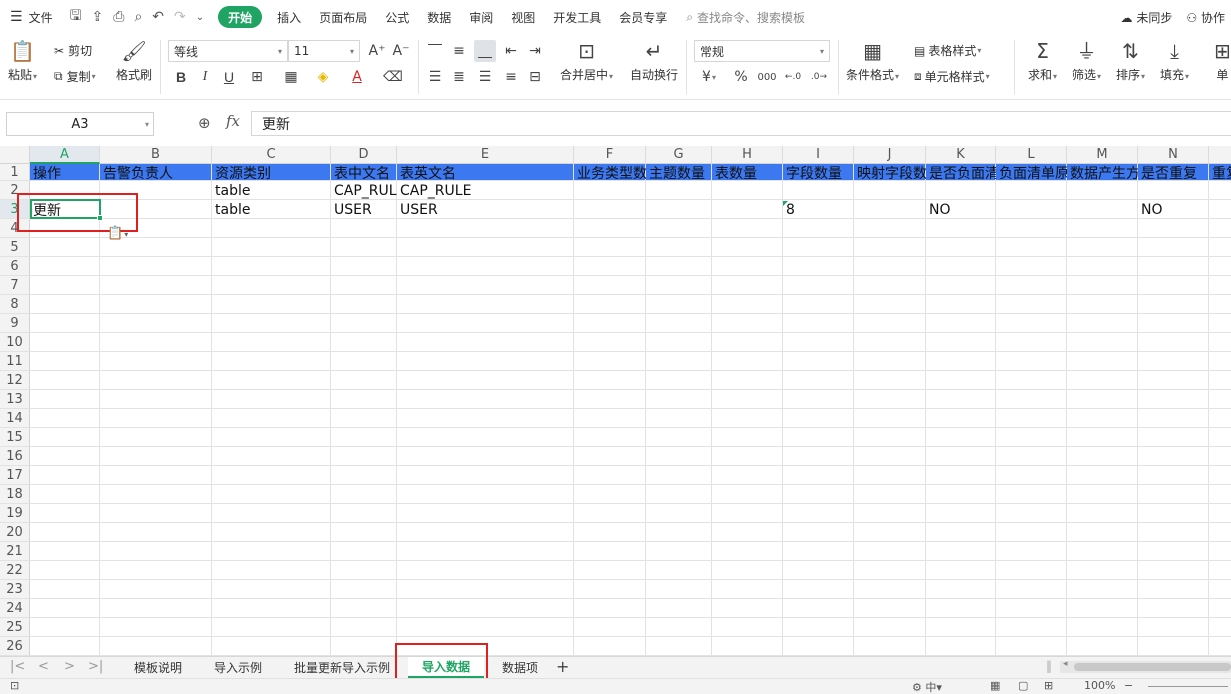  I want to click on tab-developer: 开发工具, so click(577, 17).